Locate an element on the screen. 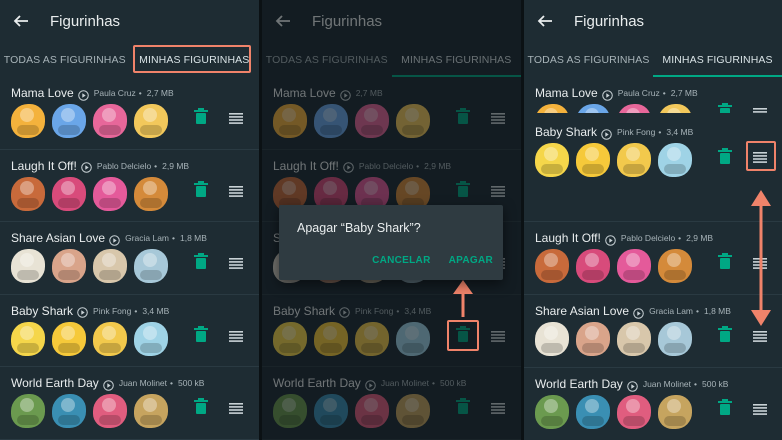 This screenshot has height=440, width=782. cancel-button: CANCELAR is located at coordinates (401, 260).